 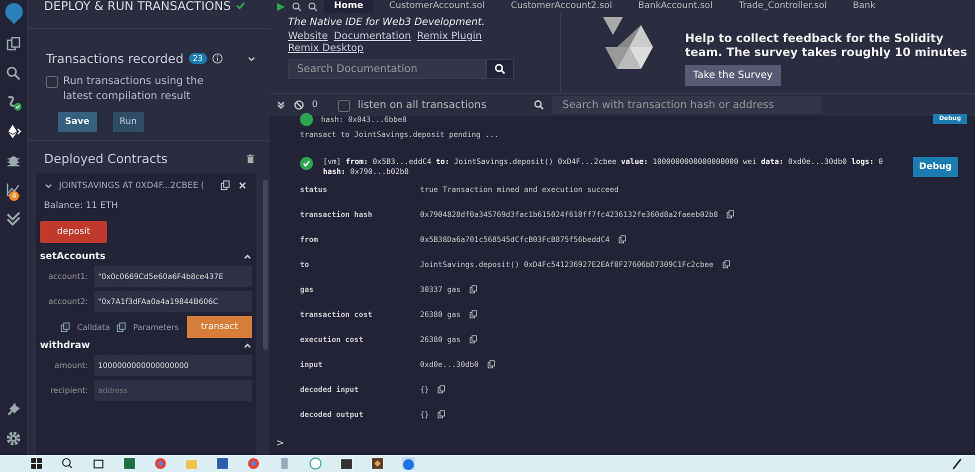 What do you see at coordinates (349, 6) in the screenshot?
I see `file-tab: Home` at bounding box center [349, 6].